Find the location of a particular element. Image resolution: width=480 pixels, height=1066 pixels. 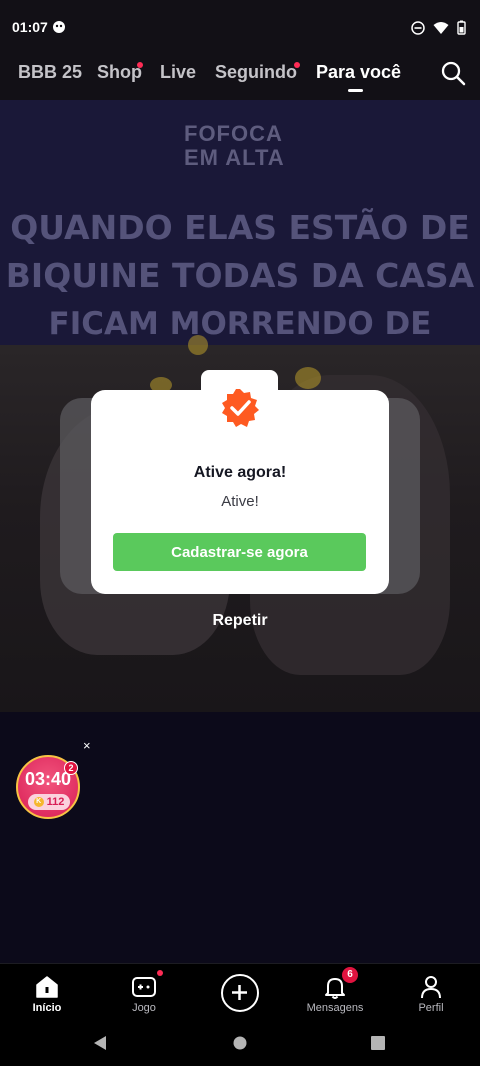

tab-para-voce: Para você is located at coordinates (358, 72).